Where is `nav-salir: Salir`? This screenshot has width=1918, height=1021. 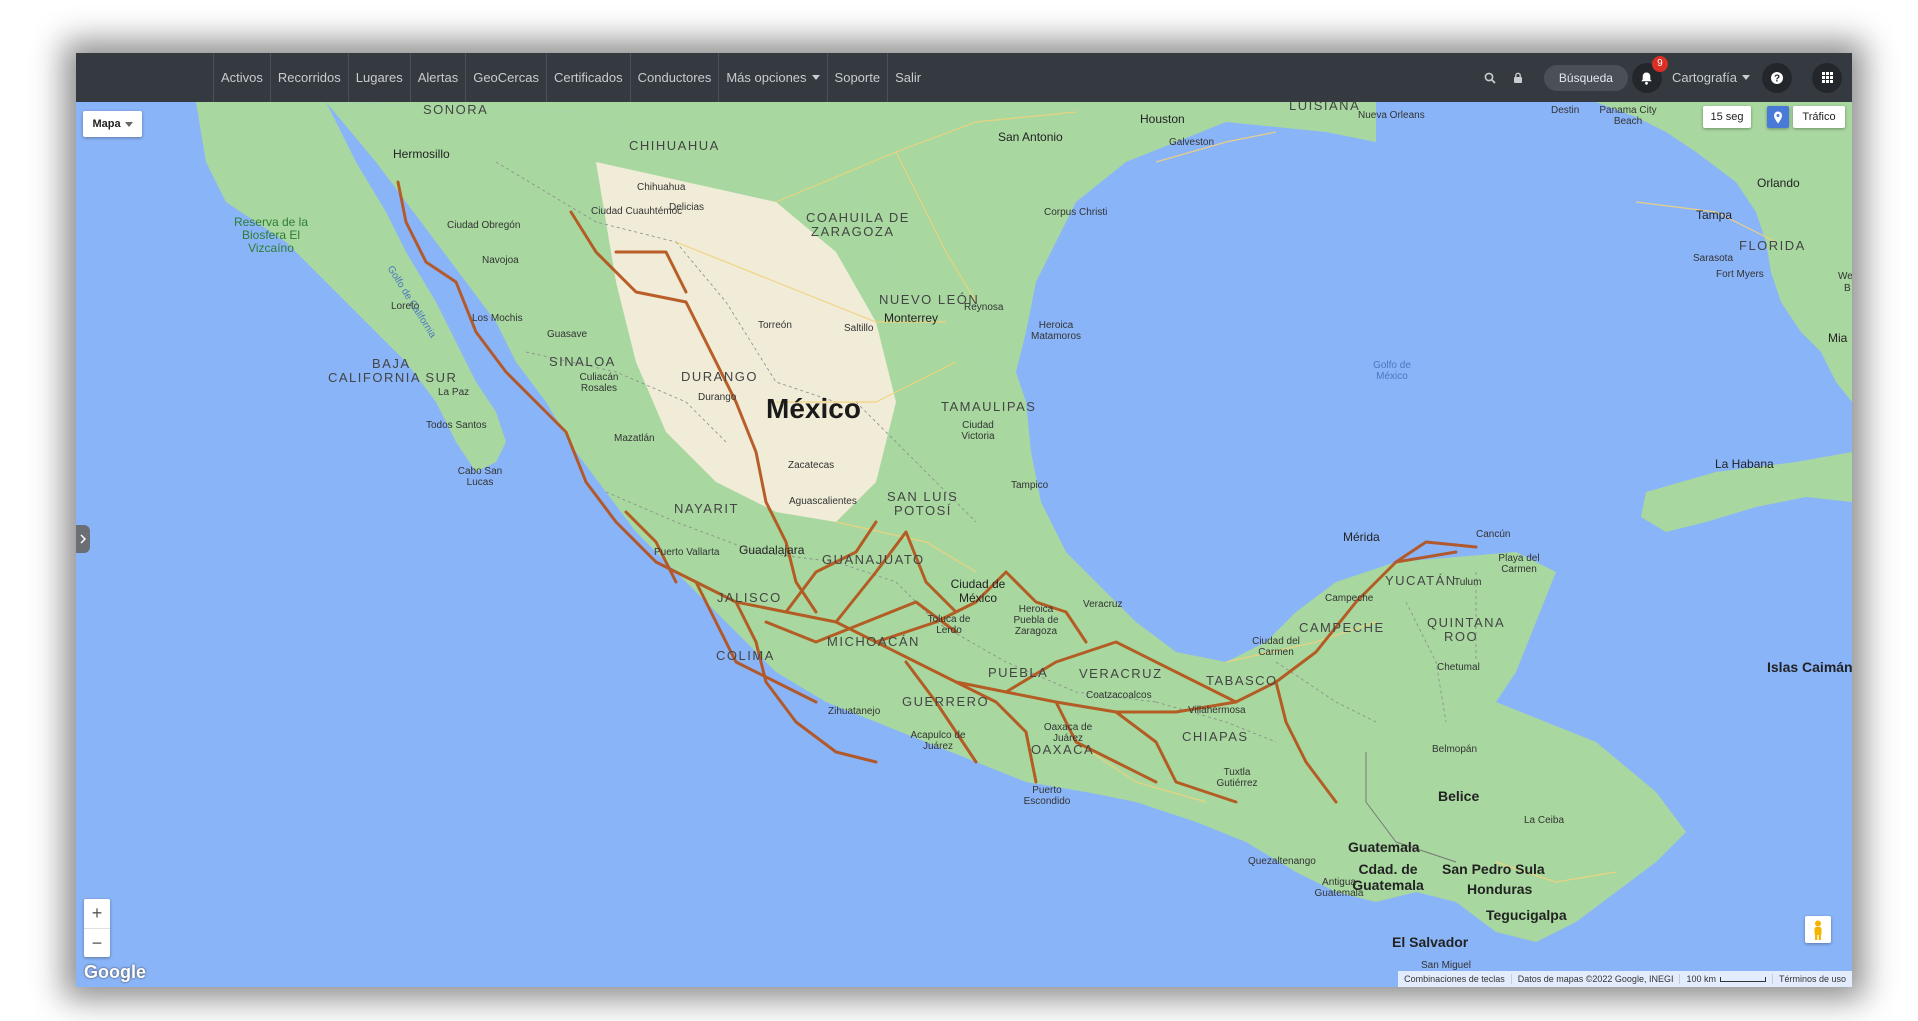
nav-salir: Salir is located at coordinates (907, 77).